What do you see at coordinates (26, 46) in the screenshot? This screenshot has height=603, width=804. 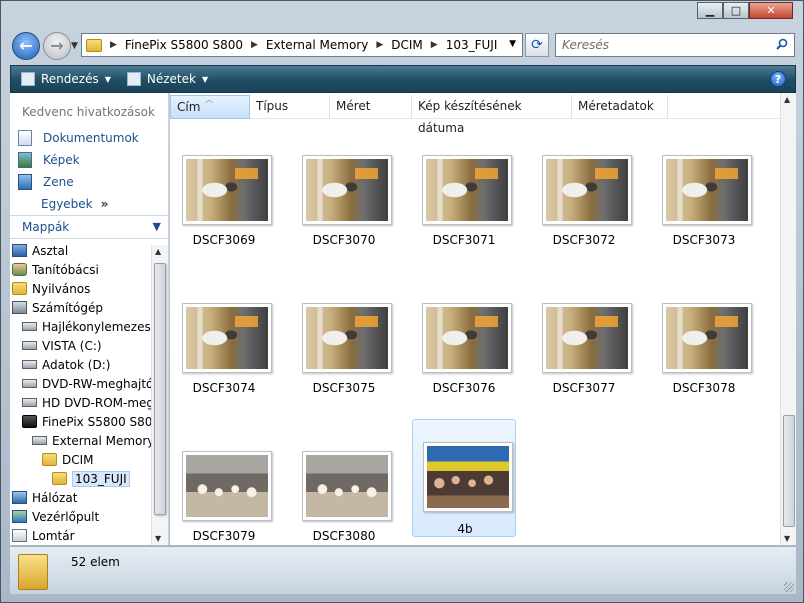 I see `back-button: ←` at bounding box center [26, 46].